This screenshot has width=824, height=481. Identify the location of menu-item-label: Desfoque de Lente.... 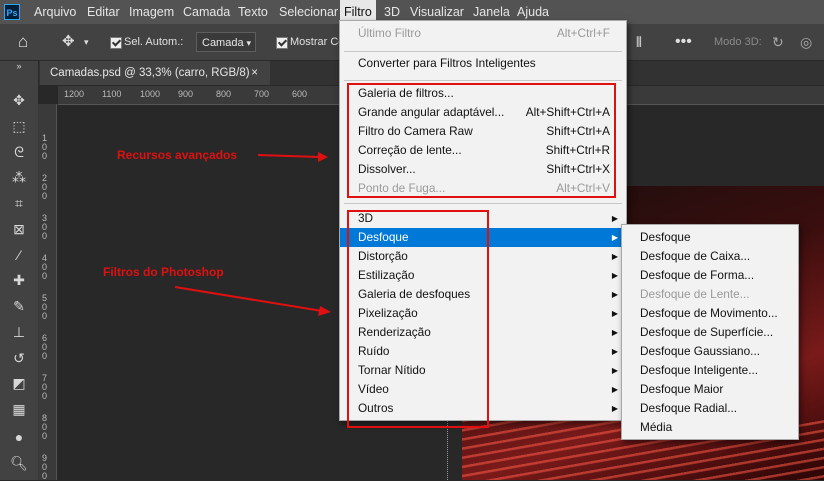
(695, 294).